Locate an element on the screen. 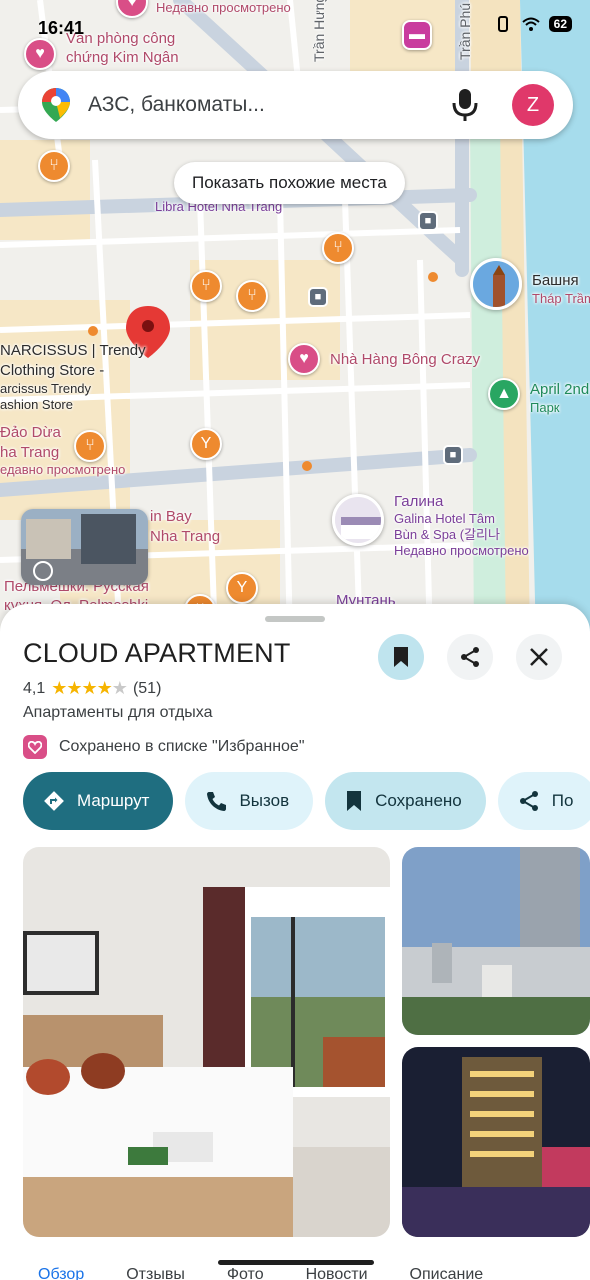 This screenshot has width=590, height=1280. bookmark-icon is located at coordinates (401, 657).